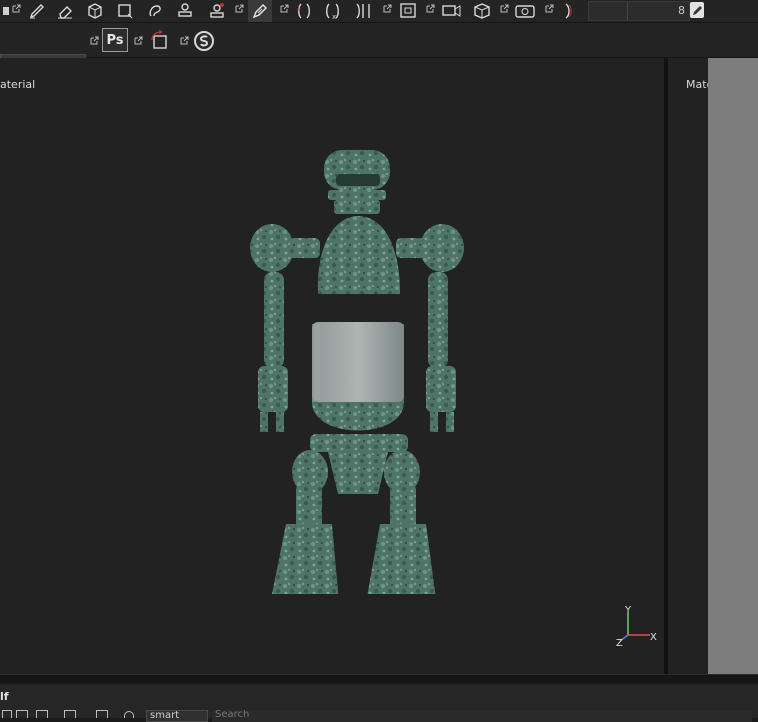 The width and height of the screenshot is (758, 722). I want to click on axis-x-label: X, so click(653, 637).